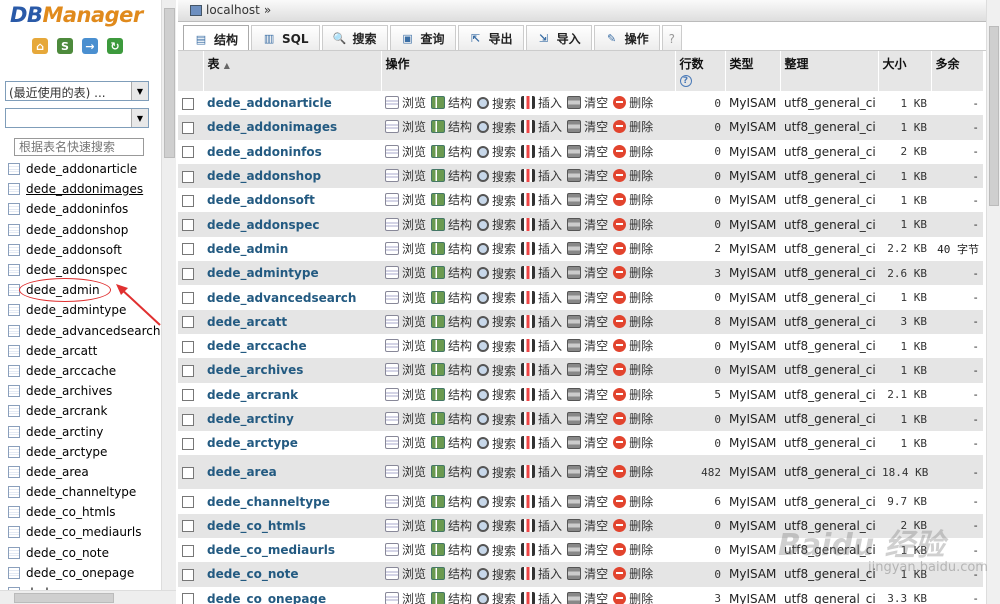 This screenshot has width=1000, height=604. What do you see at coordinates (83, 391) in the screenshot?
I see `sidebar-table-item: dede_archives` at bounding box center [83, 391].